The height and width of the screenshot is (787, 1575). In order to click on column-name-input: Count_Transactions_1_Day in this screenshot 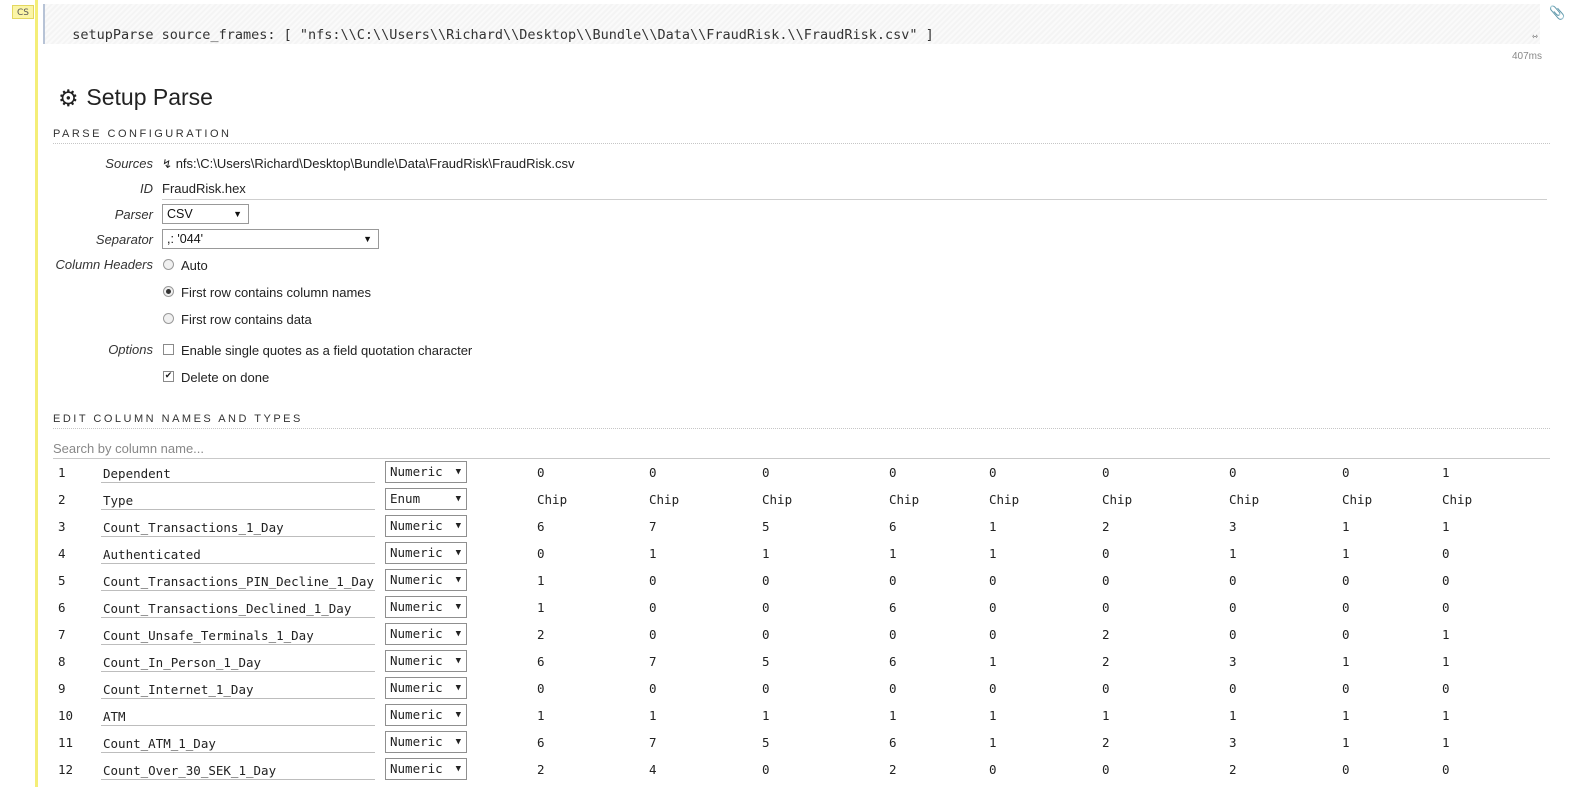, I will do `click(238, 526)`.